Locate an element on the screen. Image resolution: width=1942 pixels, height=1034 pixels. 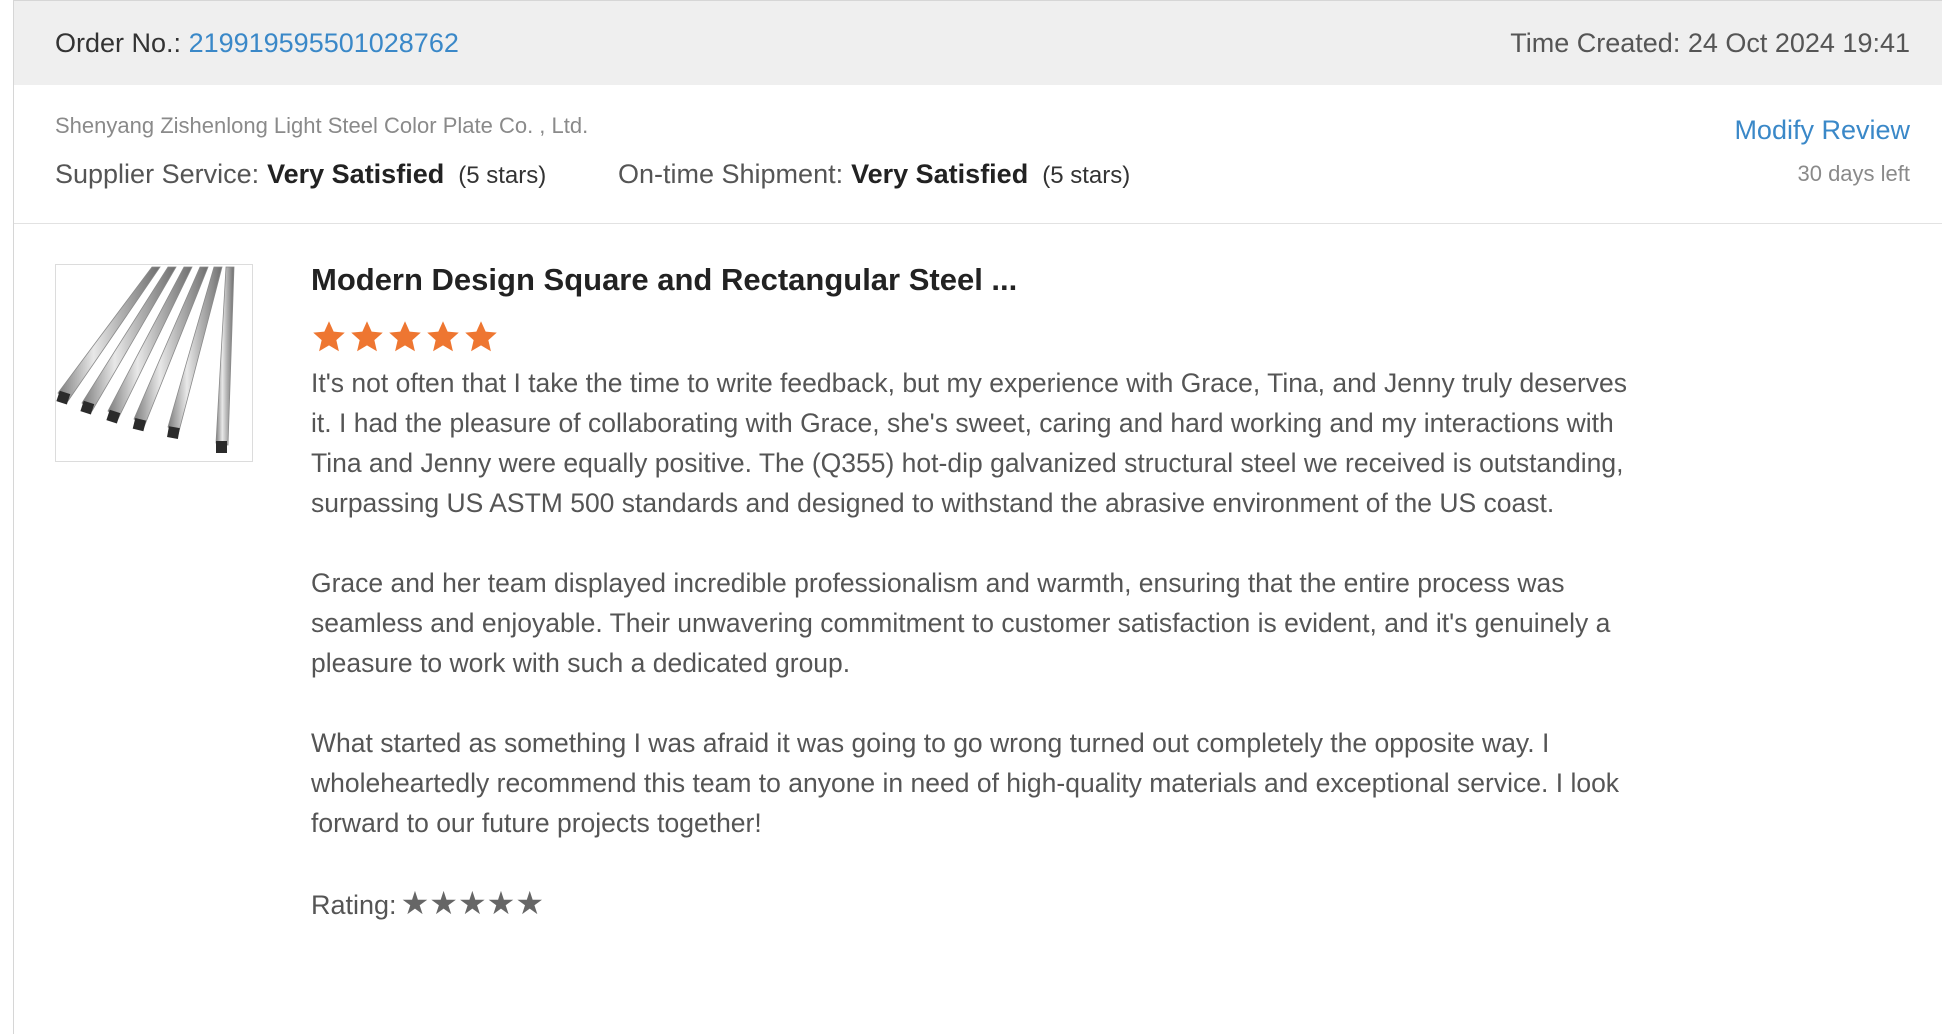
order-number-label: Order No.: is located at coordinates (118, 43).